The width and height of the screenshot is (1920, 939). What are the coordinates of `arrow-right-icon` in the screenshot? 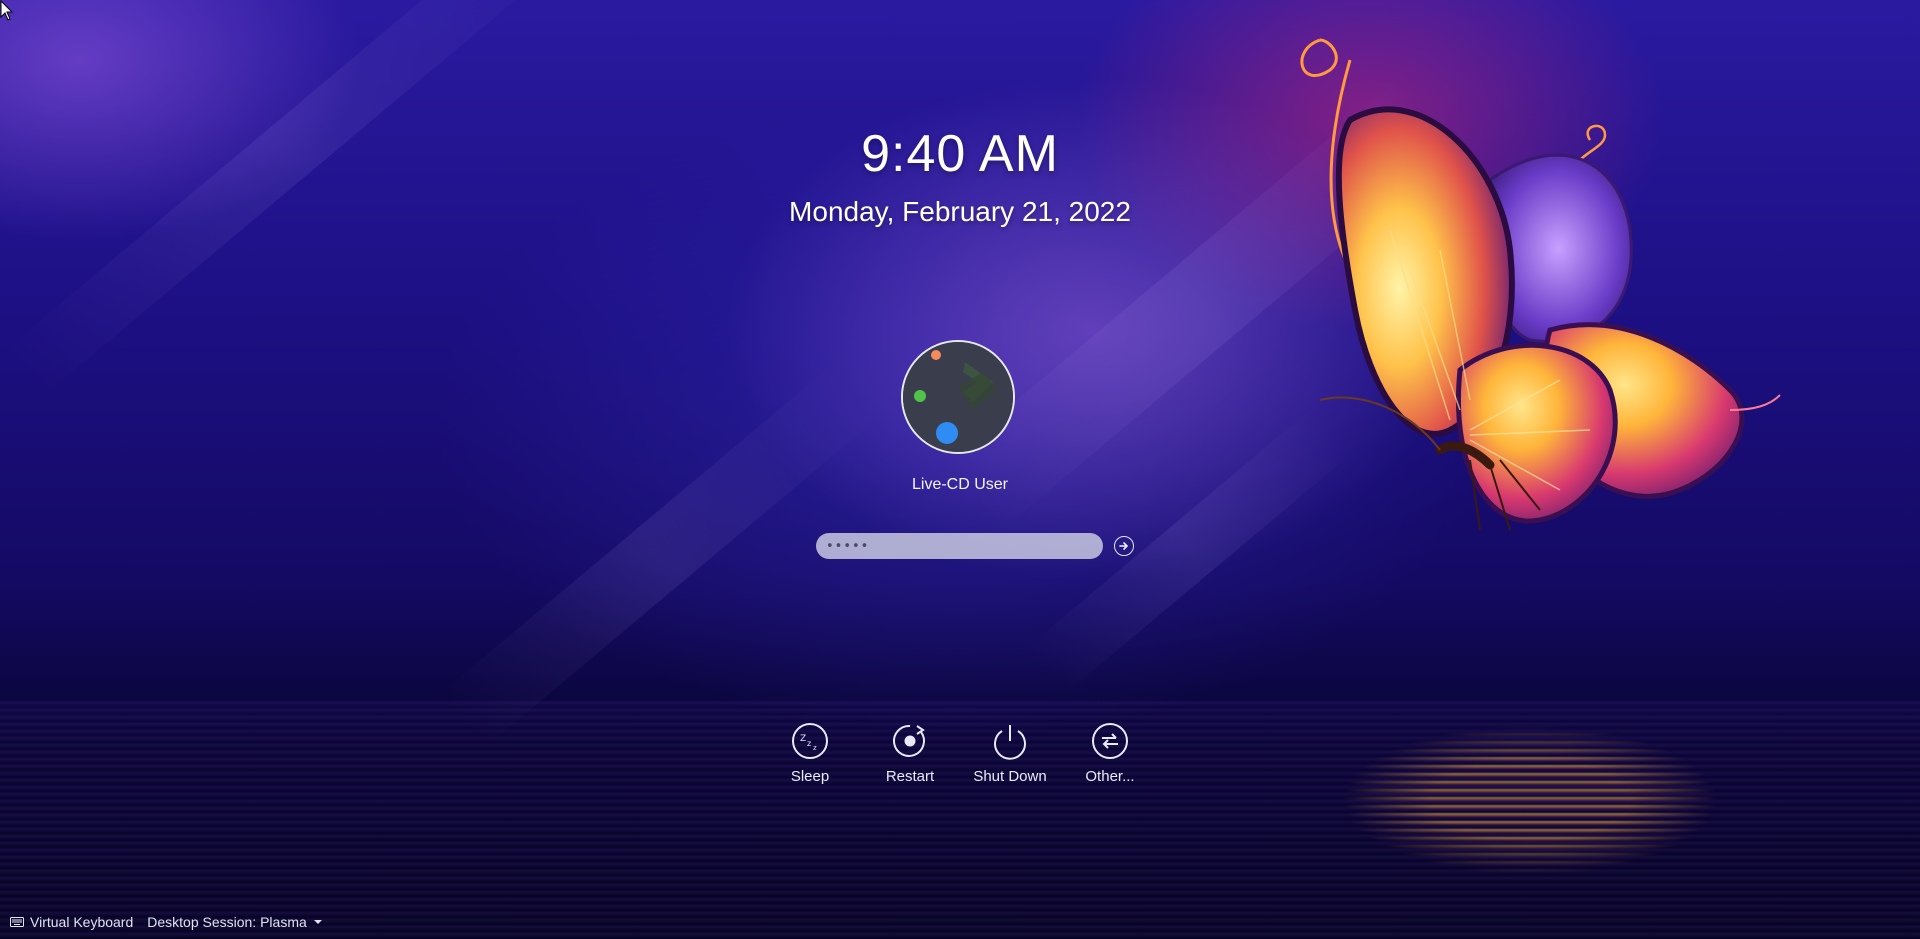 It's located at (1124, 546).